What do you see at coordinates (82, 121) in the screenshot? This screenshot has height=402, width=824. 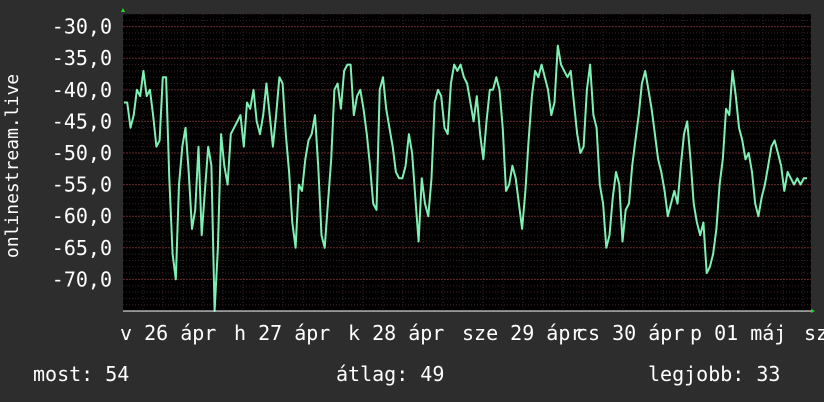 I see `y-tick-label: -45,0` at bounding box center [82, 121].